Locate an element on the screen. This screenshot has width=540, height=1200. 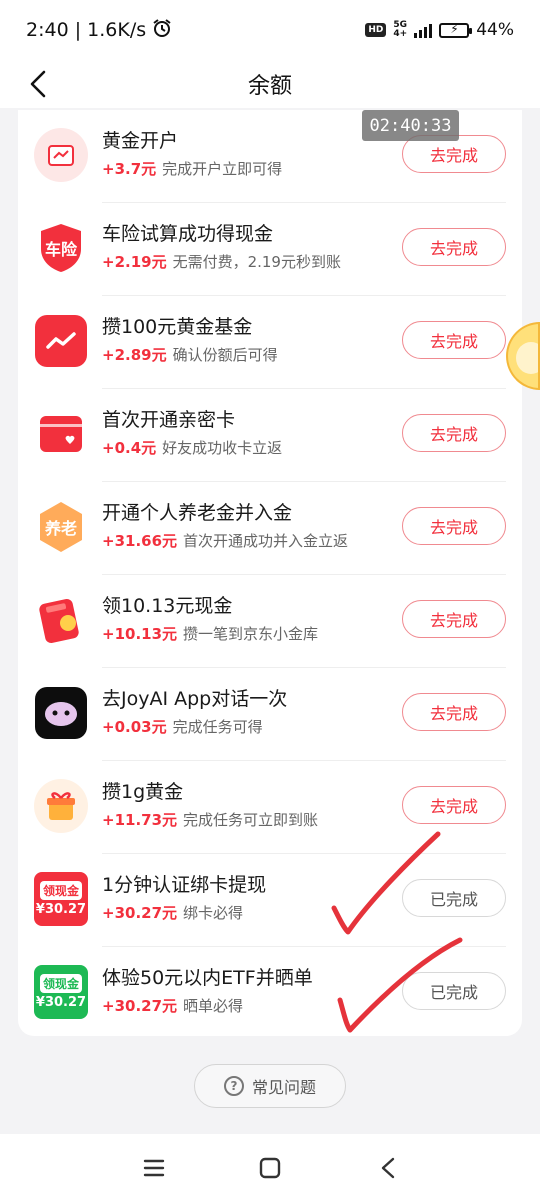
icon-text-label: 车险 is located at coordinates (60, 249).